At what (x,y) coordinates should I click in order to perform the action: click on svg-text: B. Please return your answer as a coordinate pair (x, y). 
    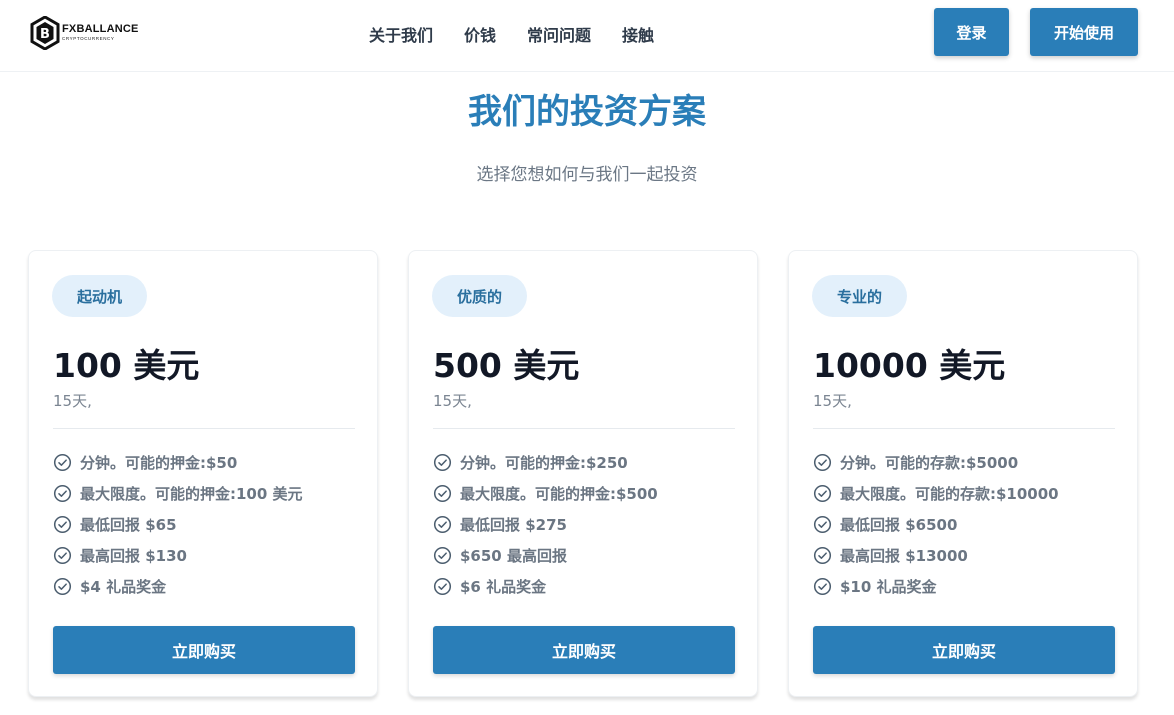
    Looking at the image, I should click on (45, 34).